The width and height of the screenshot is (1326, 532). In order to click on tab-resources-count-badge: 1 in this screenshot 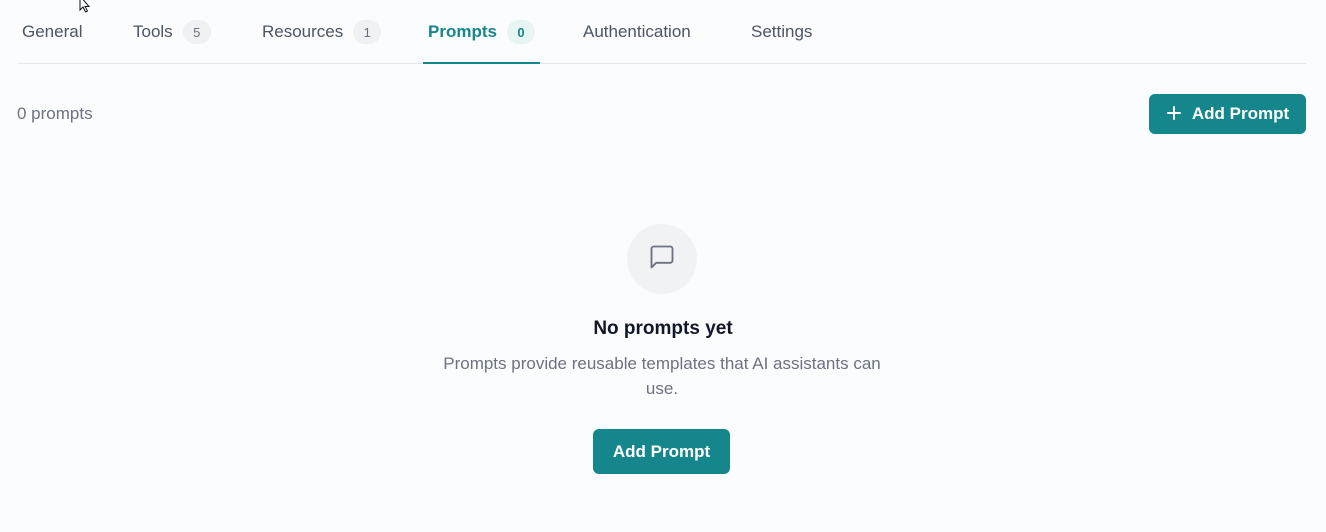, I will do `click(367, 32)`.